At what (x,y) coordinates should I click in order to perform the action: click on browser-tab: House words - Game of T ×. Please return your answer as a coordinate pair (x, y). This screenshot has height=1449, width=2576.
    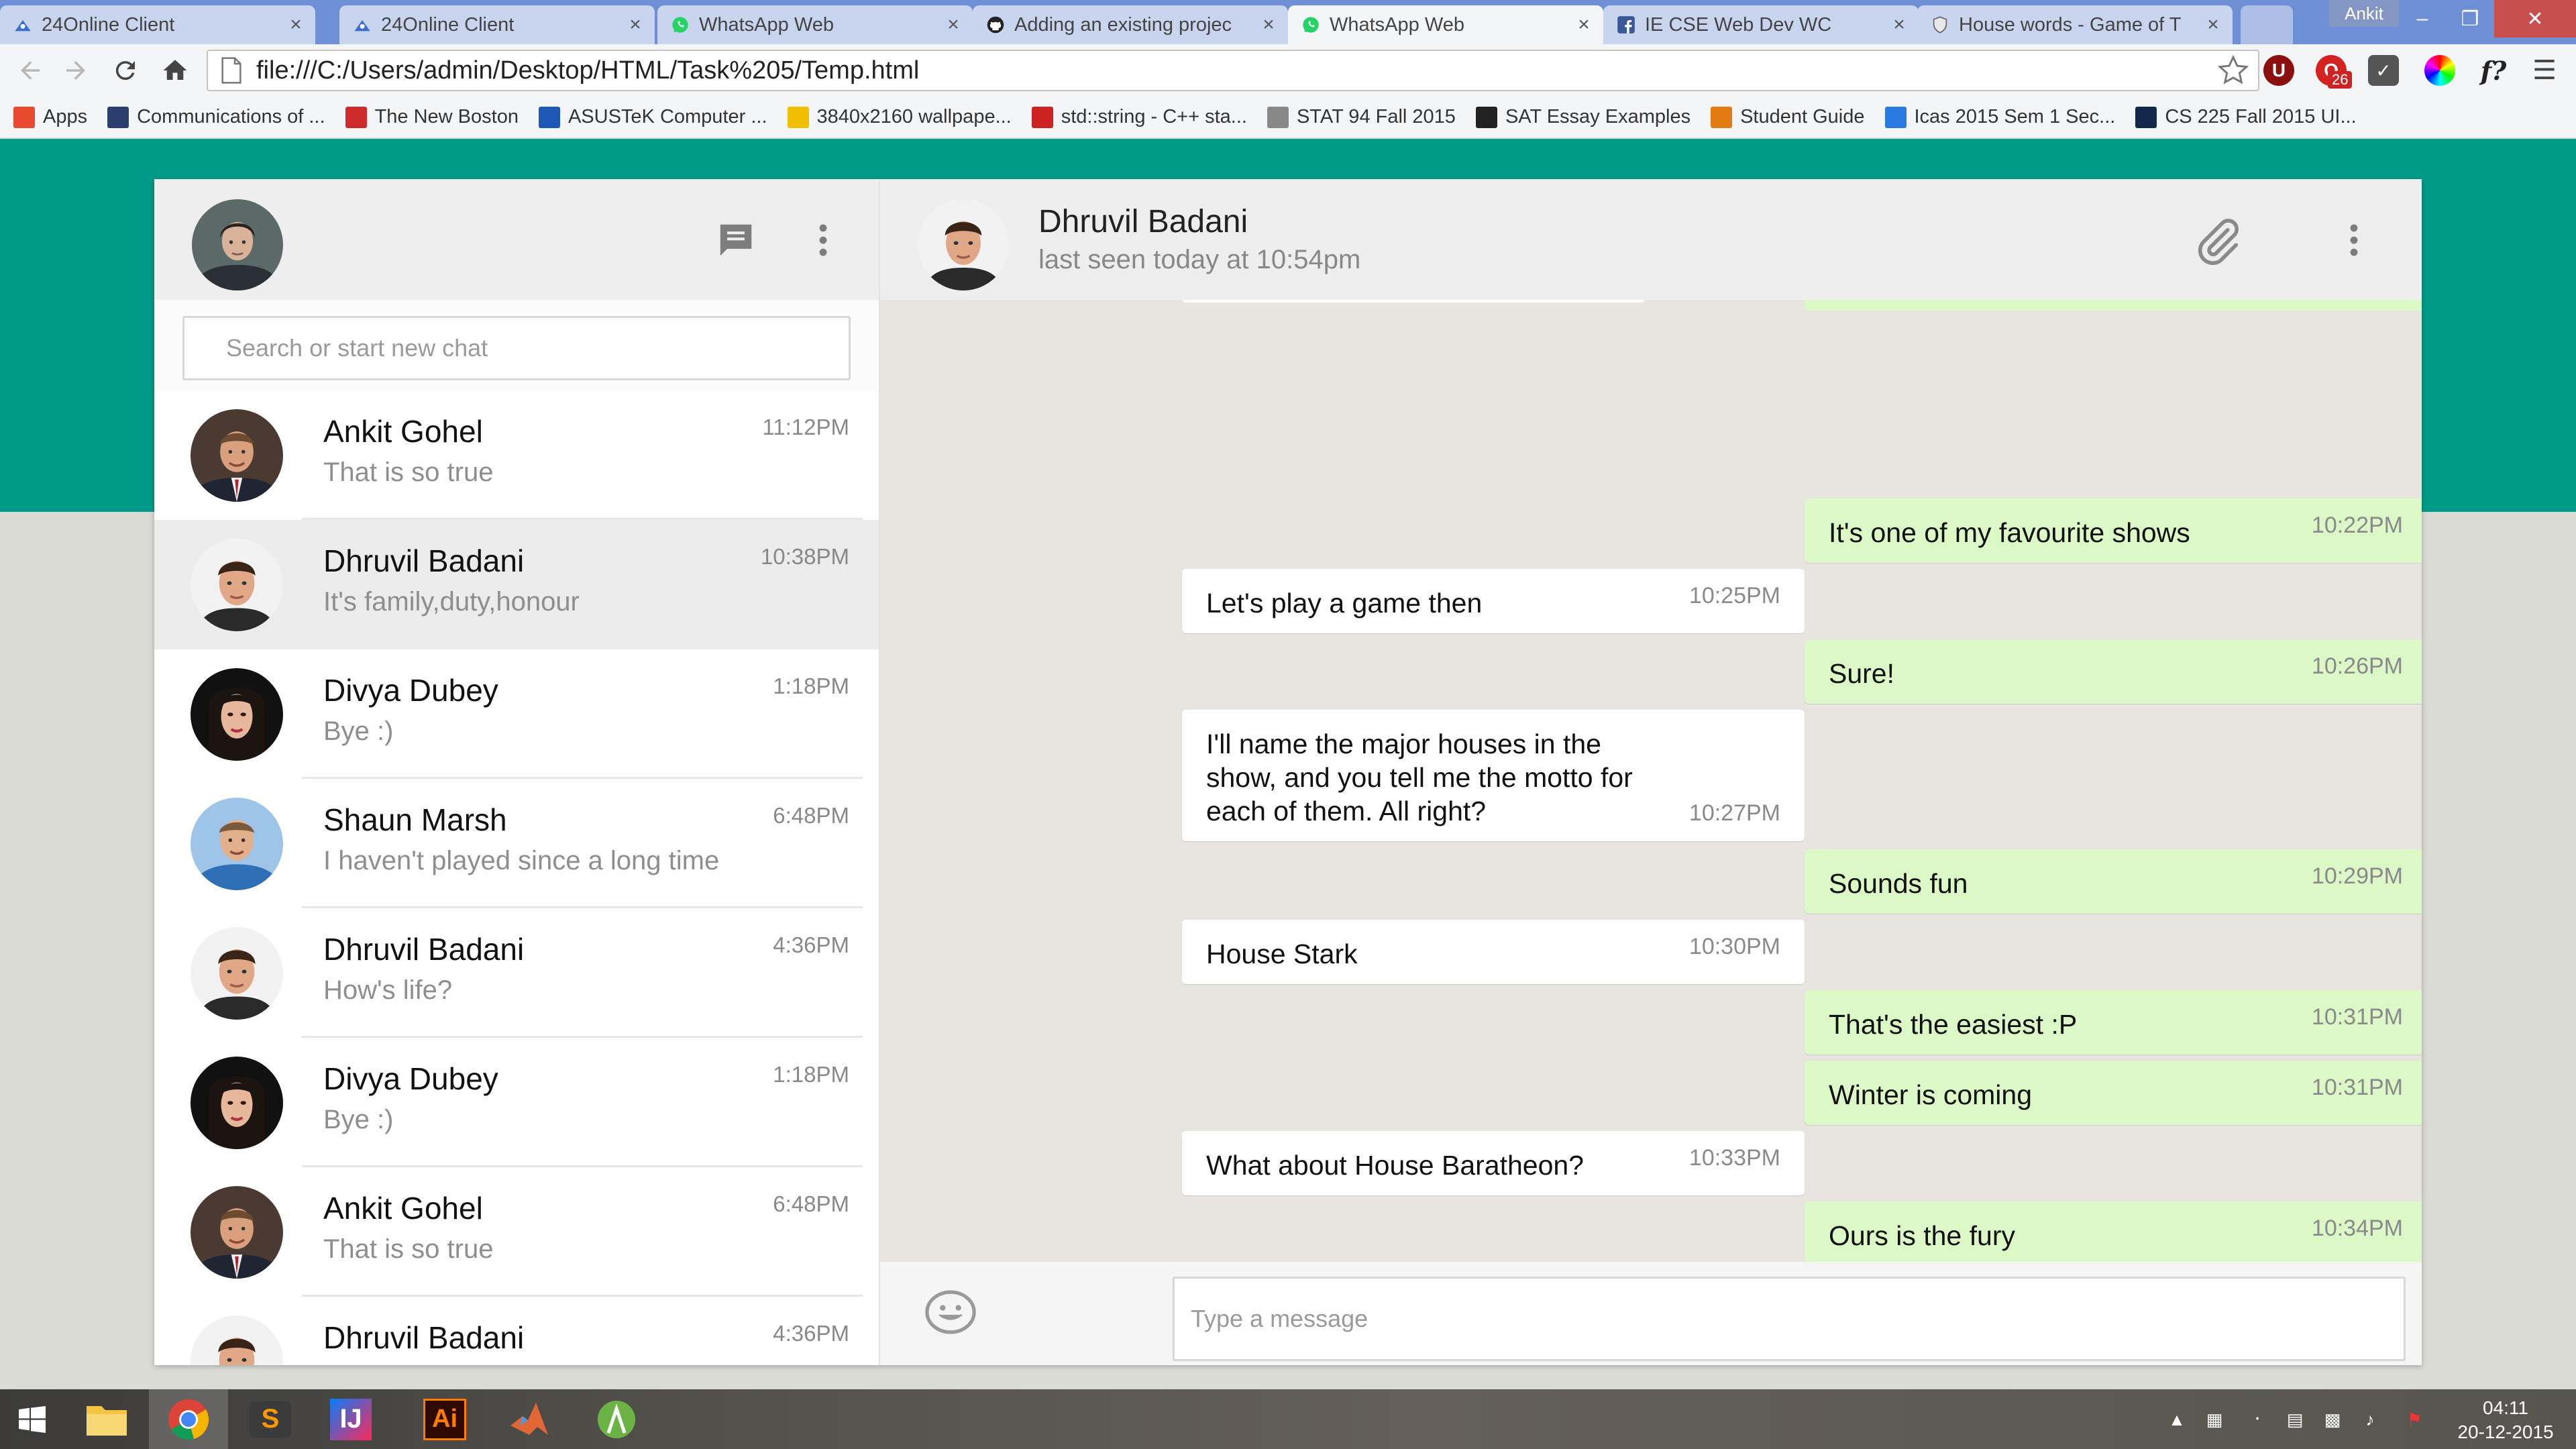
    Looking at the image, I should click on (2075, 24).